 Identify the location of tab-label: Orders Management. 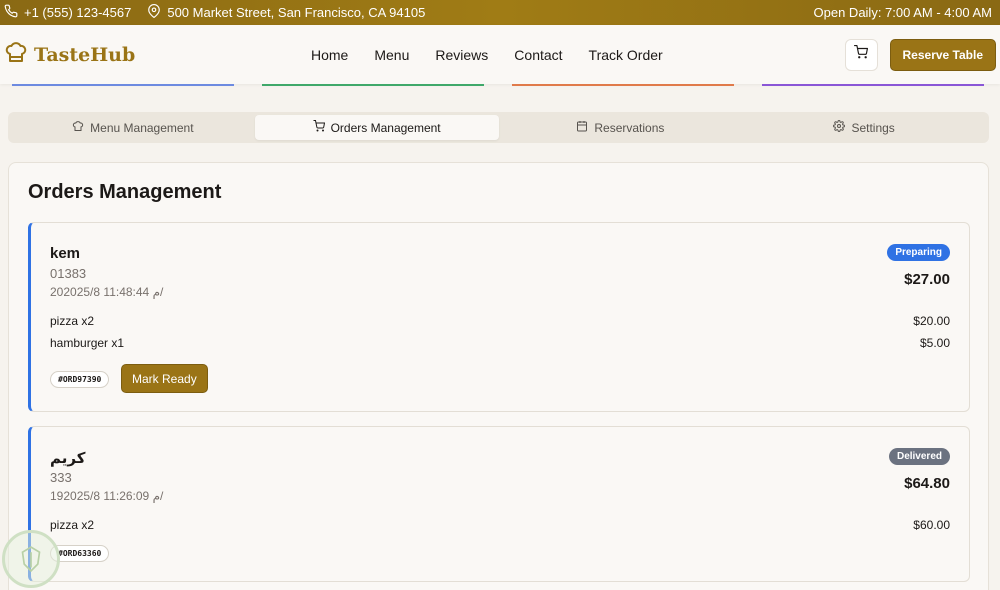
(385, 127).